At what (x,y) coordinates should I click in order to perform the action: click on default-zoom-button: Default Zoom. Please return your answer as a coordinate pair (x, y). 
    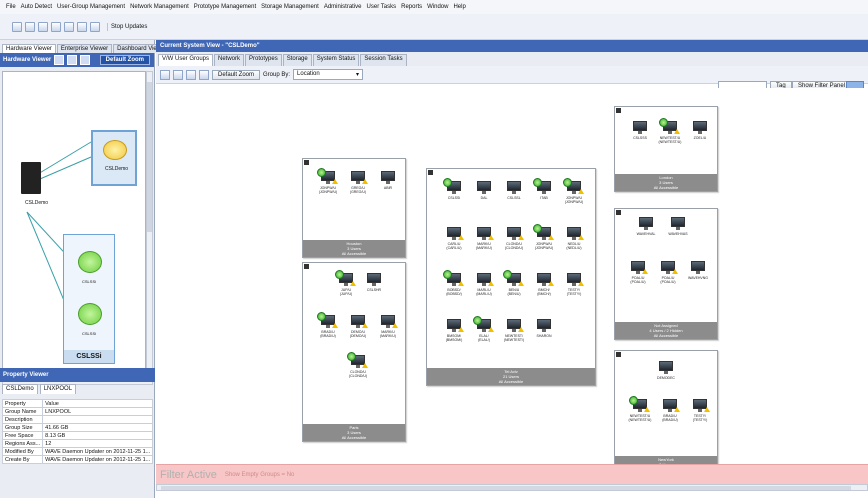
    Looking at the image, I should click on (236, 74).